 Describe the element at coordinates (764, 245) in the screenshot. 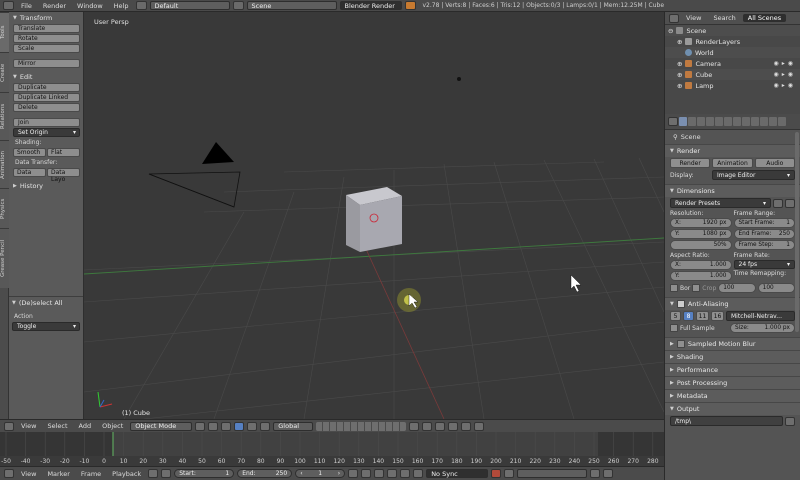

I see `frame-step-field: Frame Step: 1` at that location.